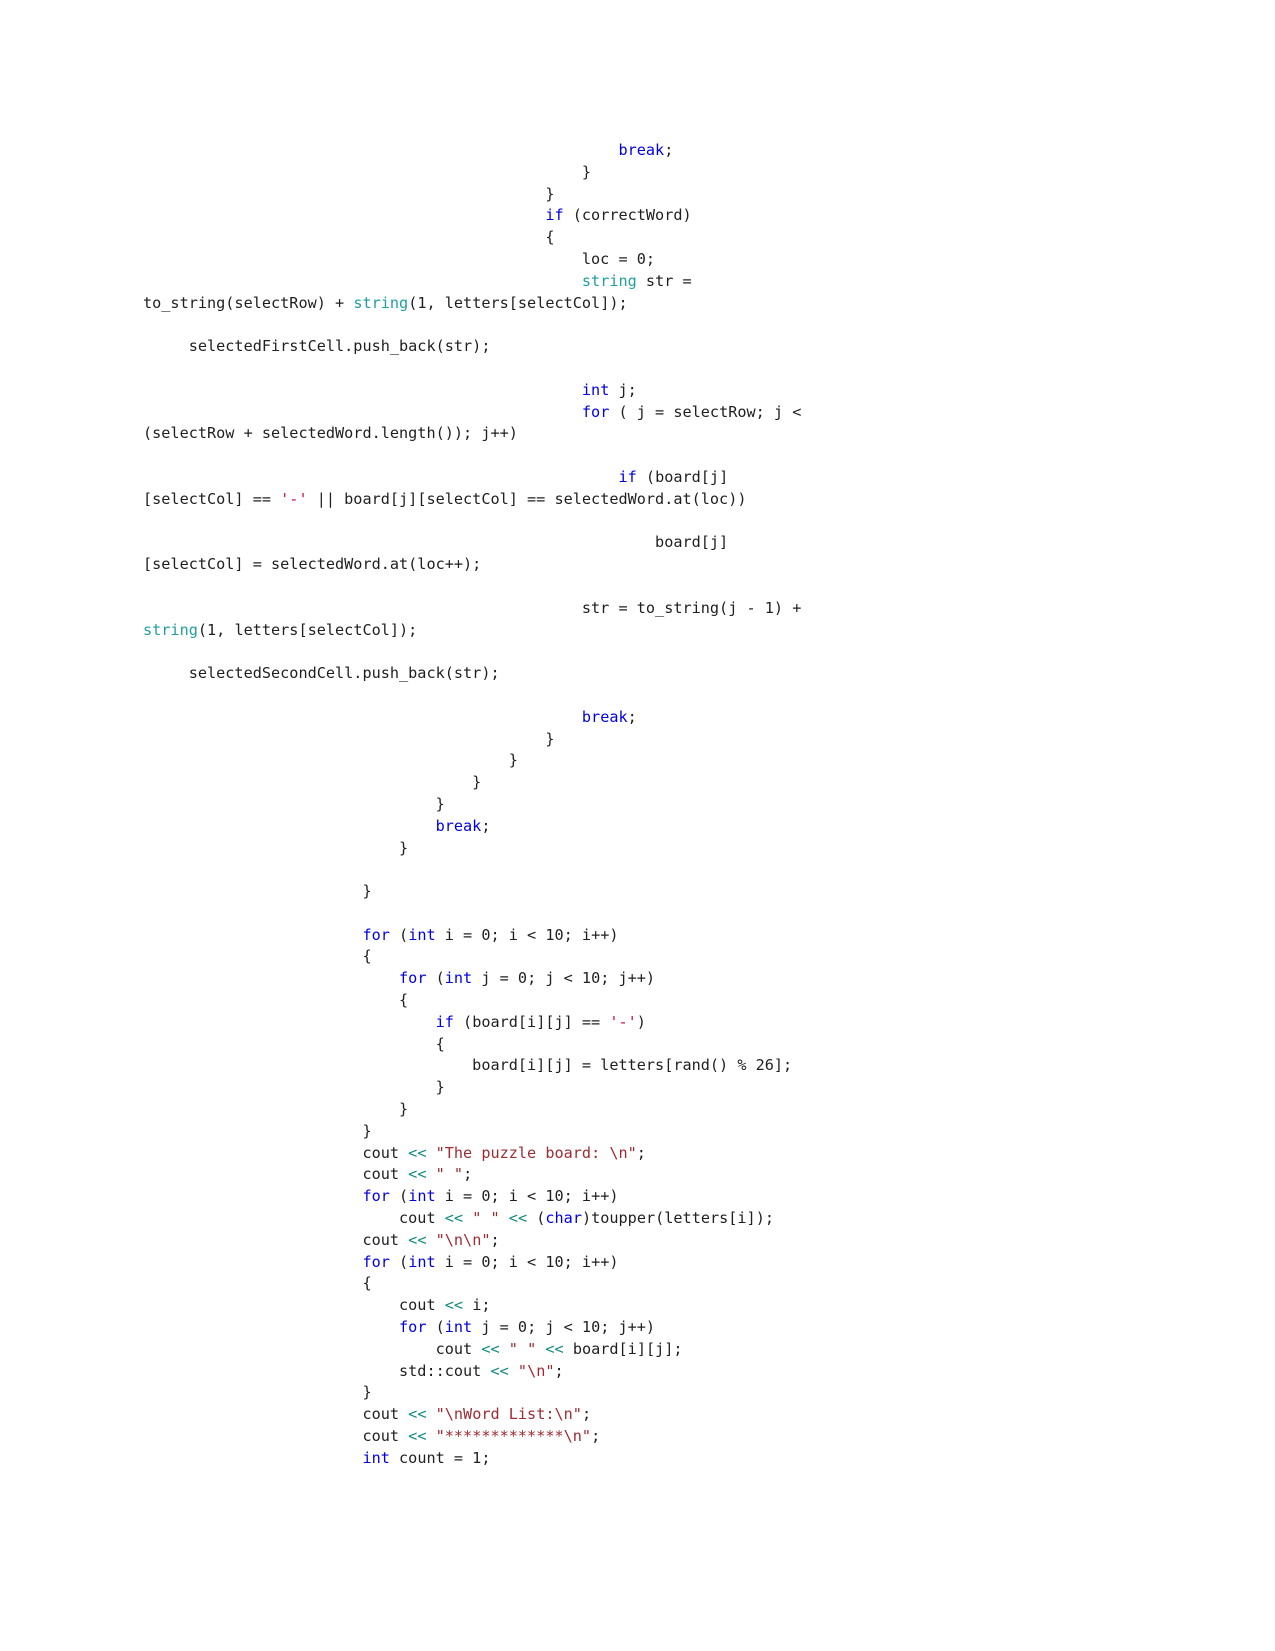 The image size is (1275, 1651). Describe the element at coordinates (468, 1065) in the screenshot. I see `code-line: board[i][j] = letters[rand() % 26];` at that location.